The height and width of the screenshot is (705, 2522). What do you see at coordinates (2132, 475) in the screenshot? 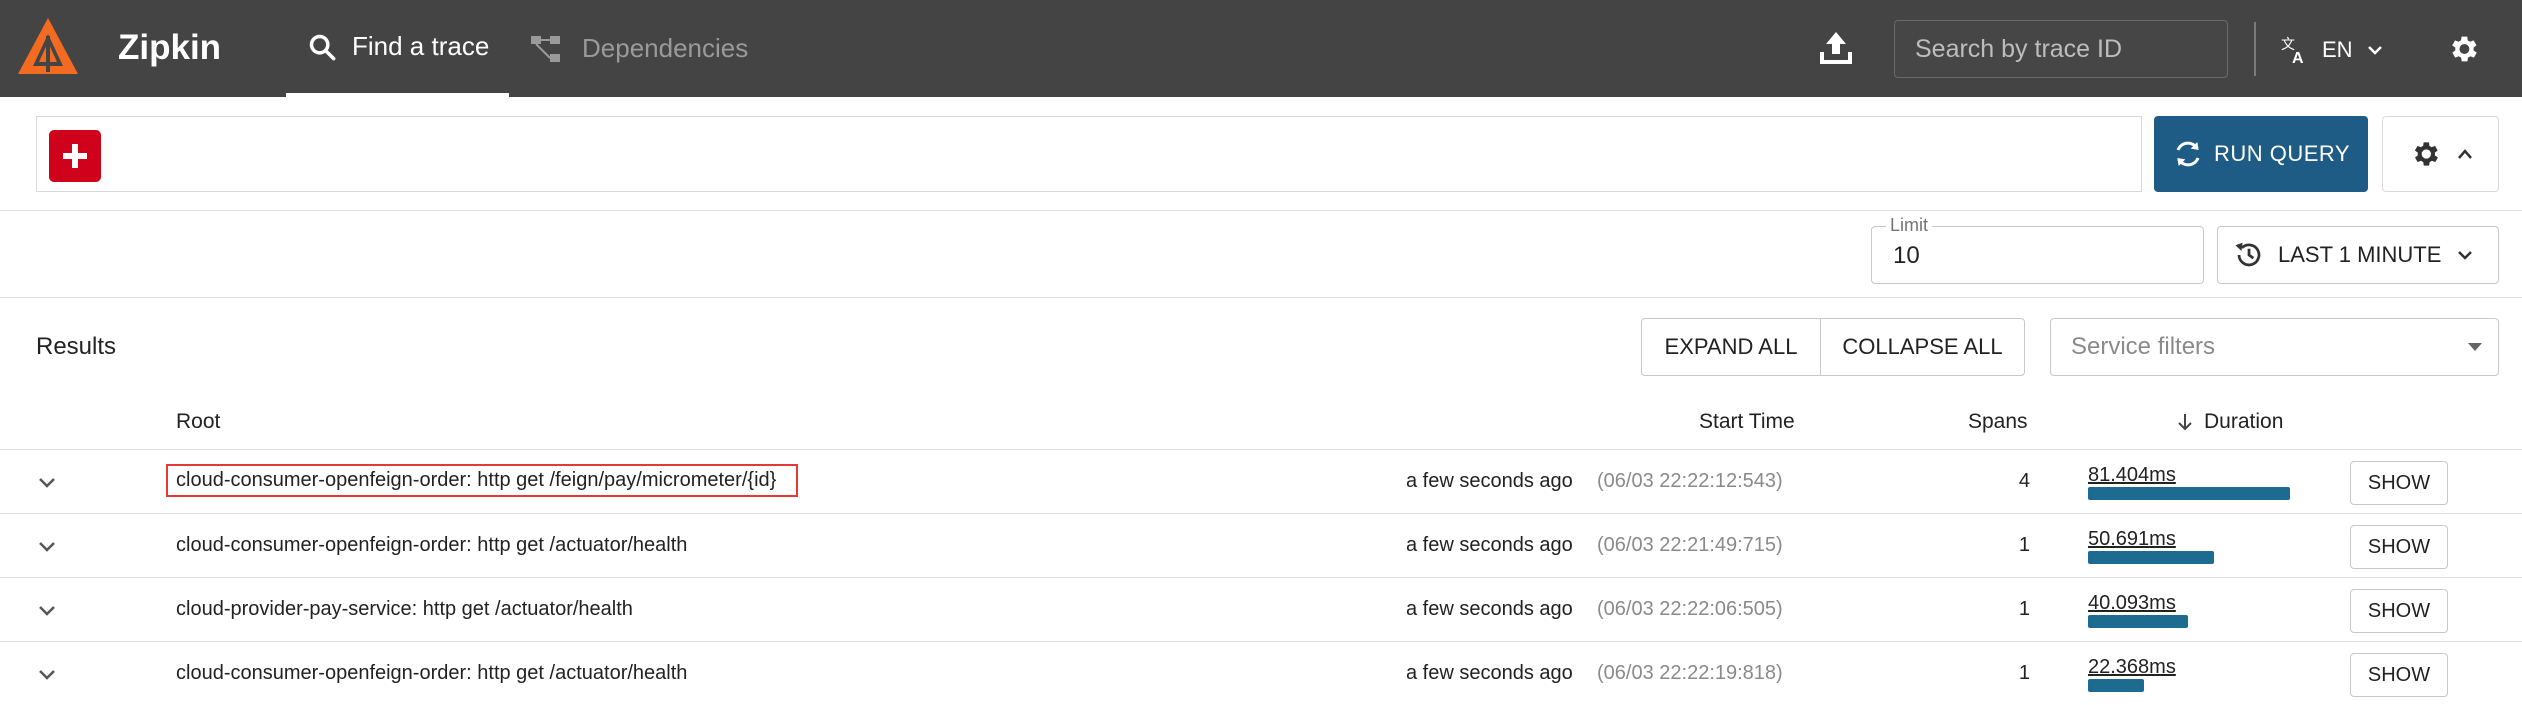
I see `duration-value: 81.404ms` at bounding box center [2132, 475].